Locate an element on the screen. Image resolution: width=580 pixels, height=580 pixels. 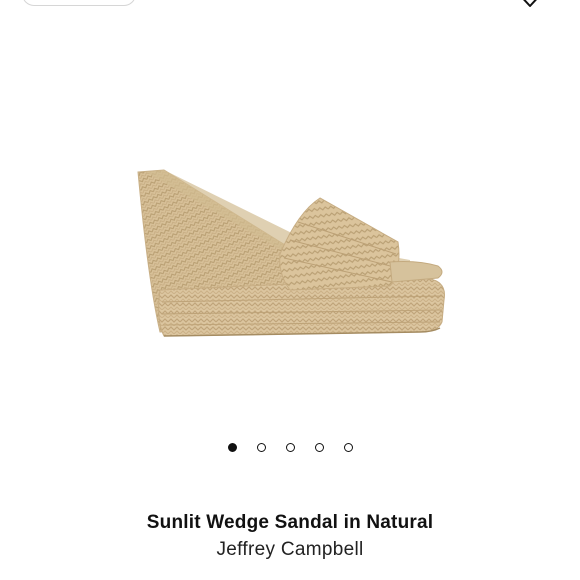
heart-icon is located at coordinates (530, 6).